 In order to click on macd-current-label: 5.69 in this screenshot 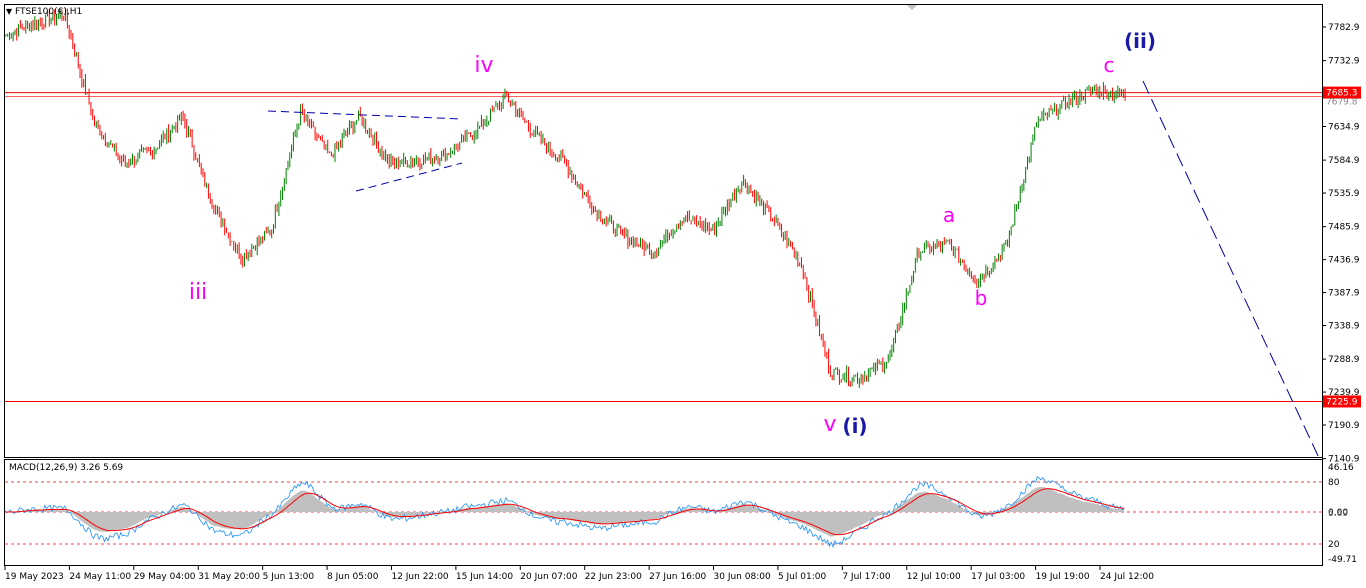, I will do `click(1338, 514)`.